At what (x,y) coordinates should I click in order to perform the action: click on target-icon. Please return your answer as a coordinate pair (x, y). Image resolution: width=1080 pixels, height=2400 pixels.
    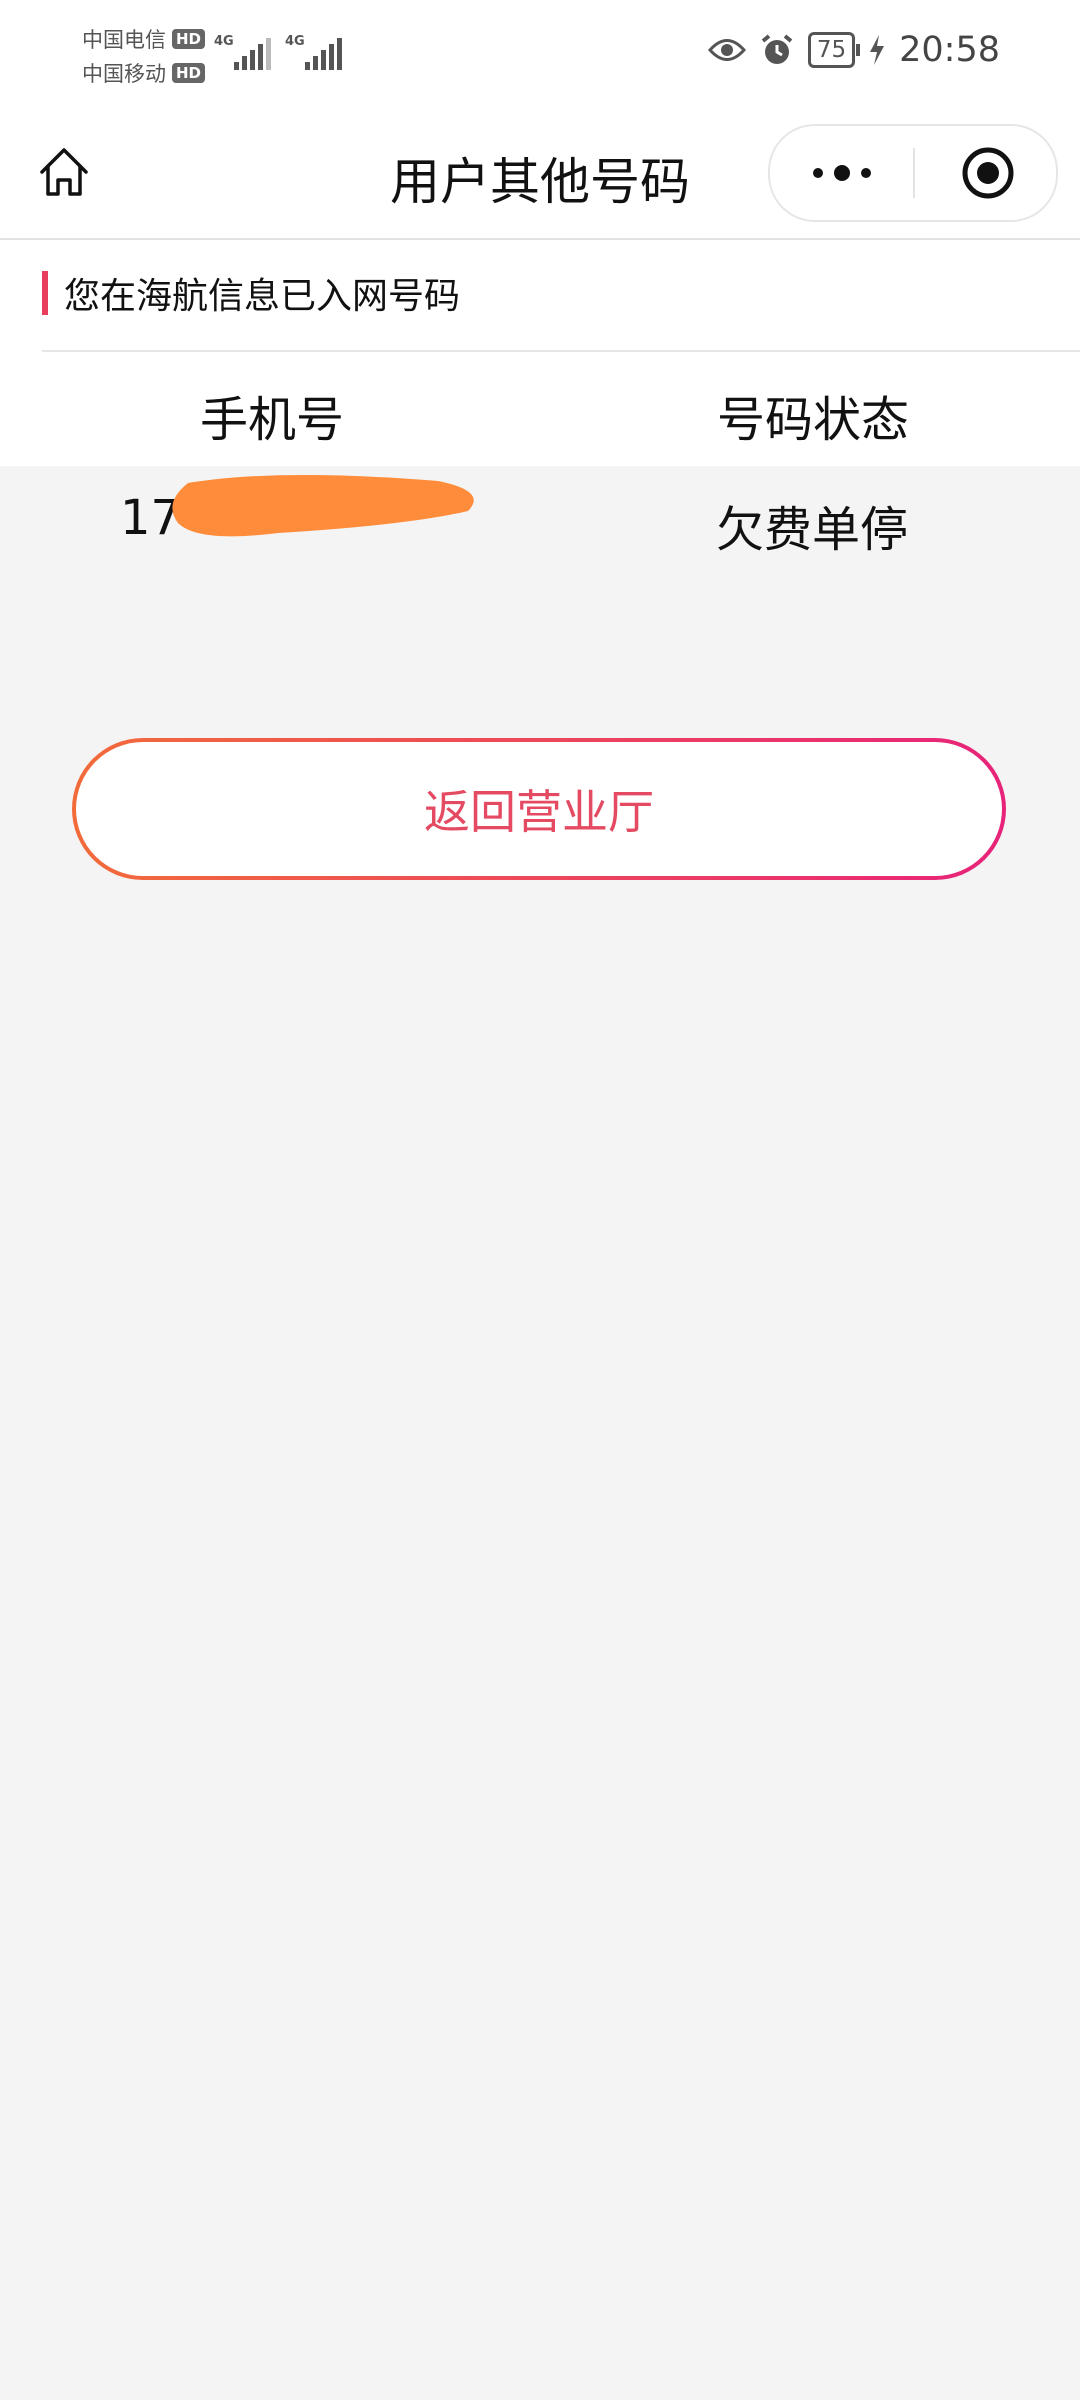
    Looking at the image, I should click on (988, 173).